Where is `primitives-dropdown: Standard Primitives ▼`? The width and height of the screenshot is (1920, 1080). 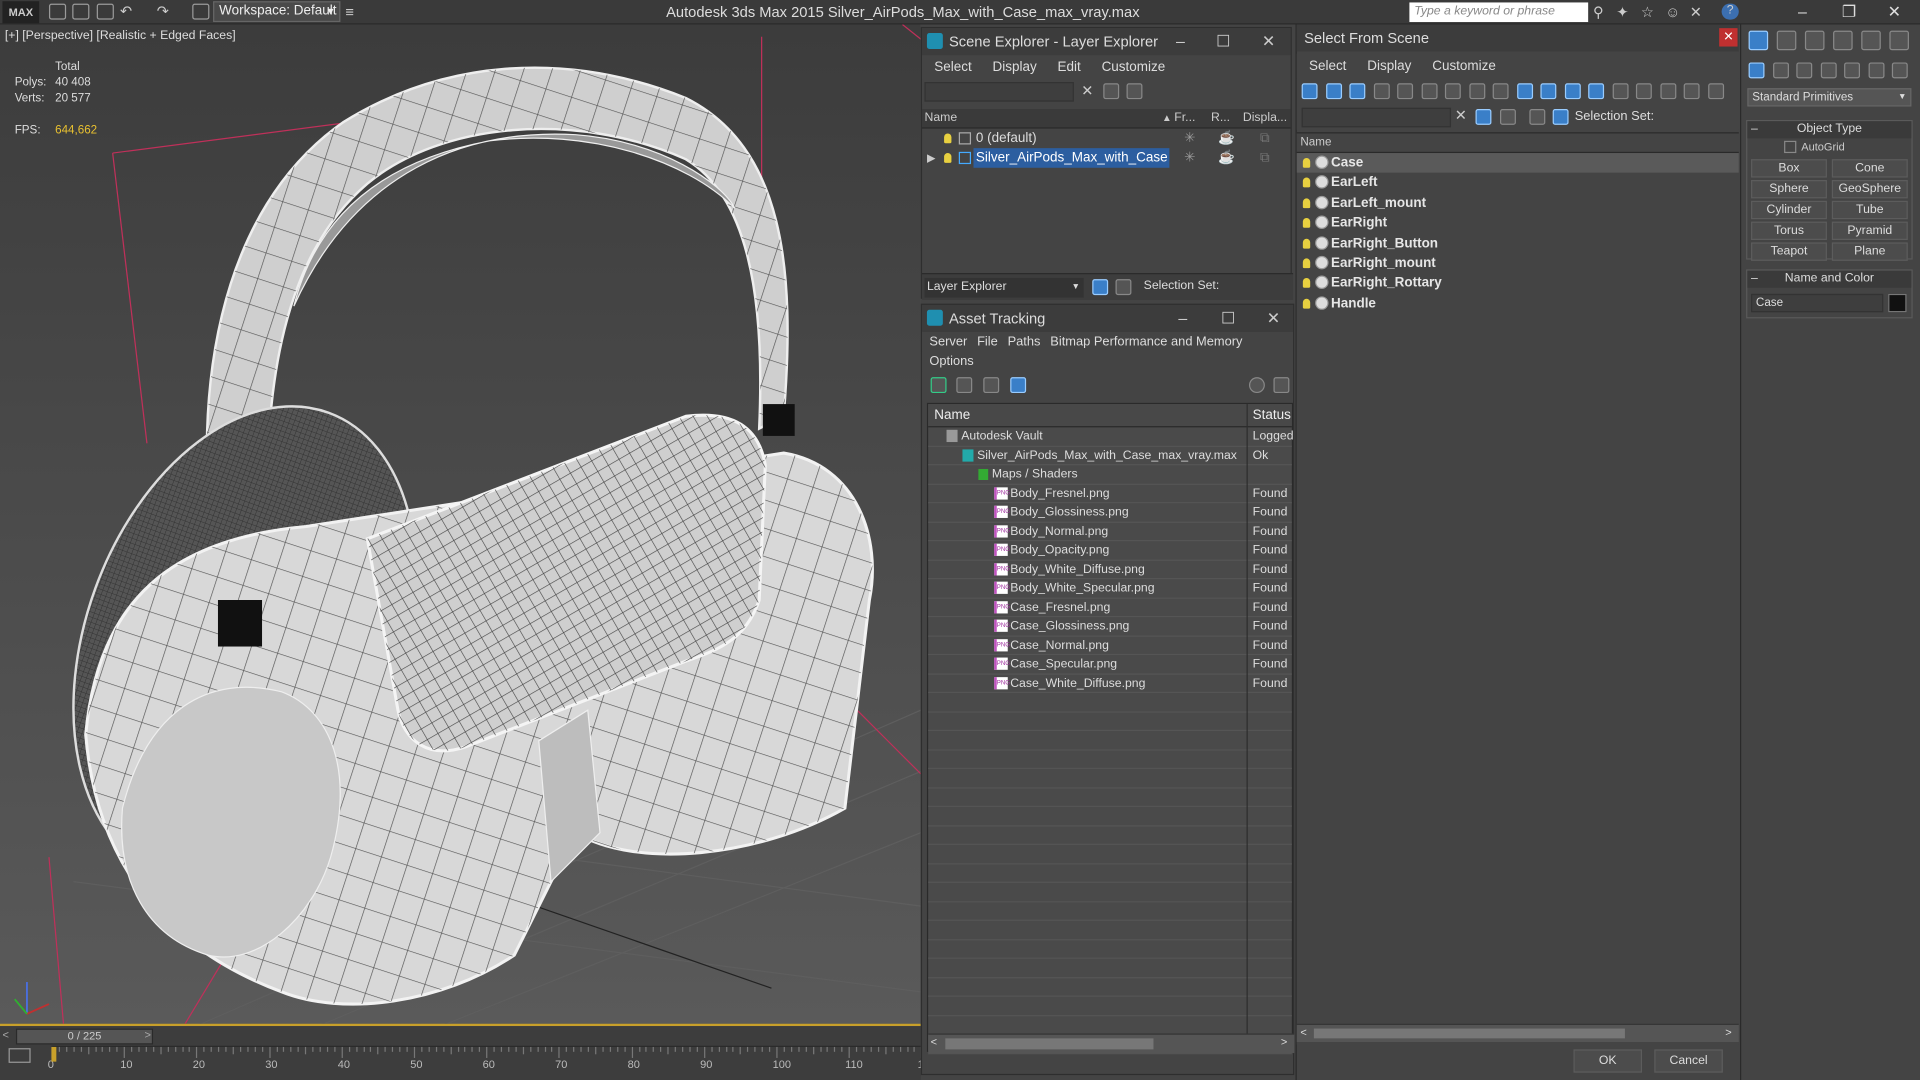
primitives-dropdown: Standard Primitives ▼ is located at coordinates (1829, 97).